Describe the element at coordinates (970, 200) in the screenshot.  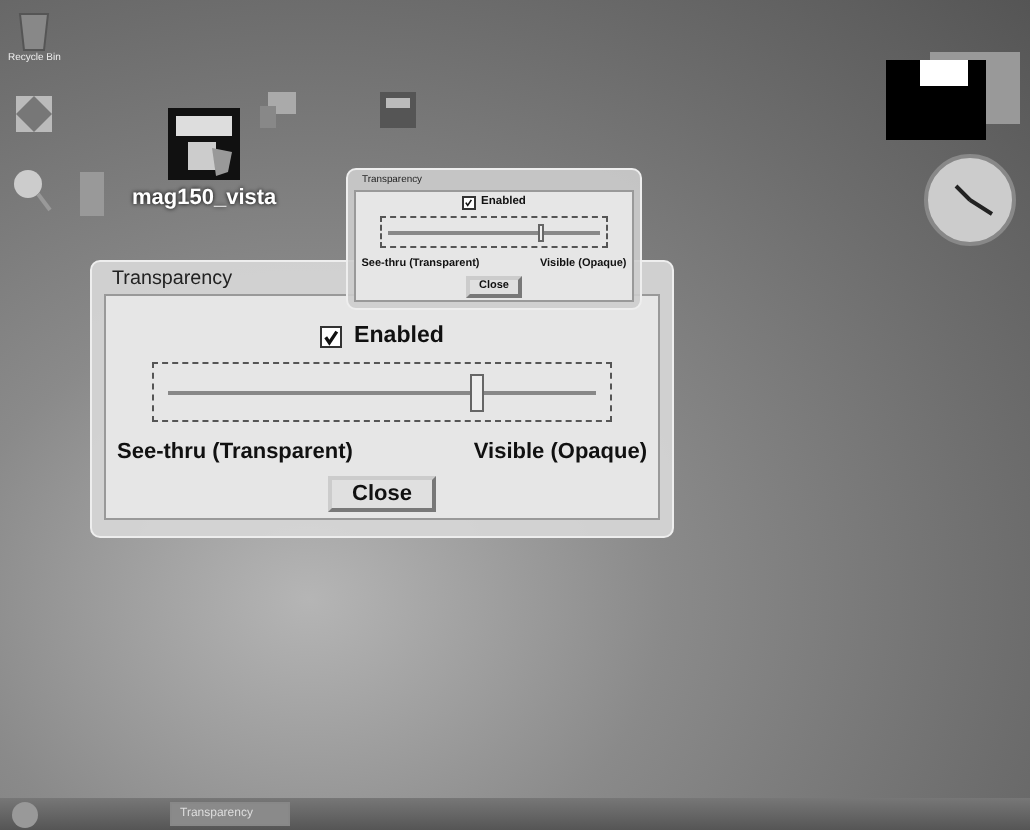
I see `clock-icon` at that location.